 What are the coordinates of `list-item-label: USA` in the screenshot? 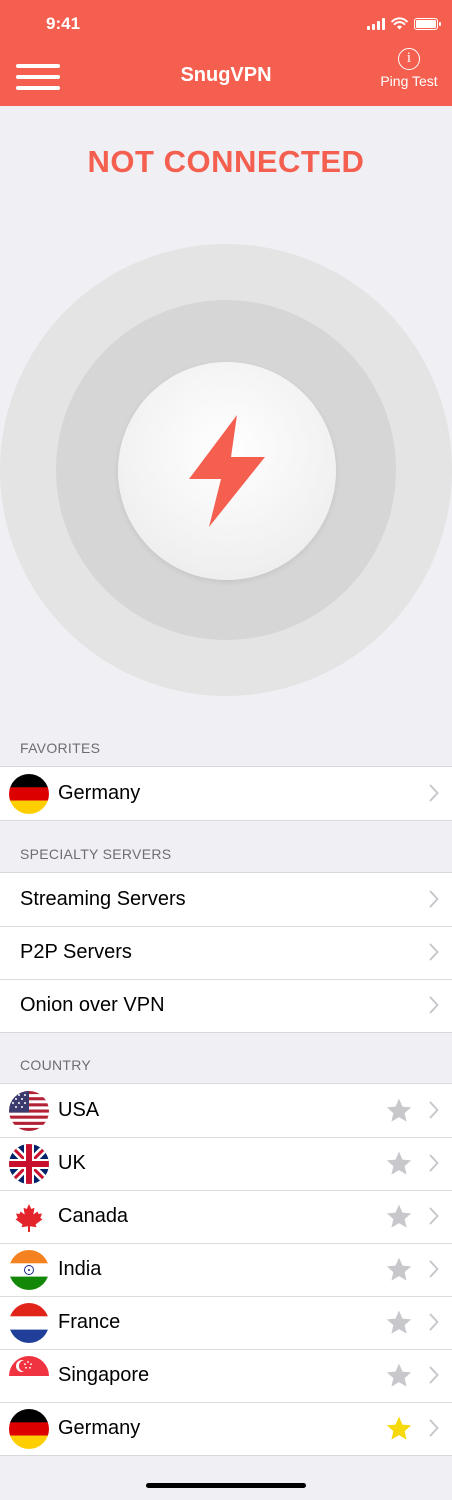 It's located at (79, 1110).